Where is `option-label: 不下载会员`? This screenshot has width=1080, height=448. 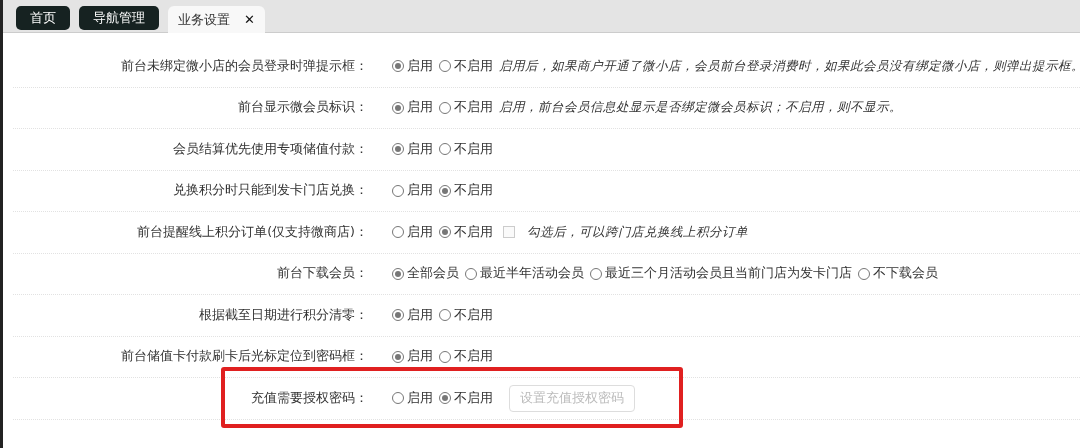 option-label: 不下载会员 is located at coordinates (905, 273).